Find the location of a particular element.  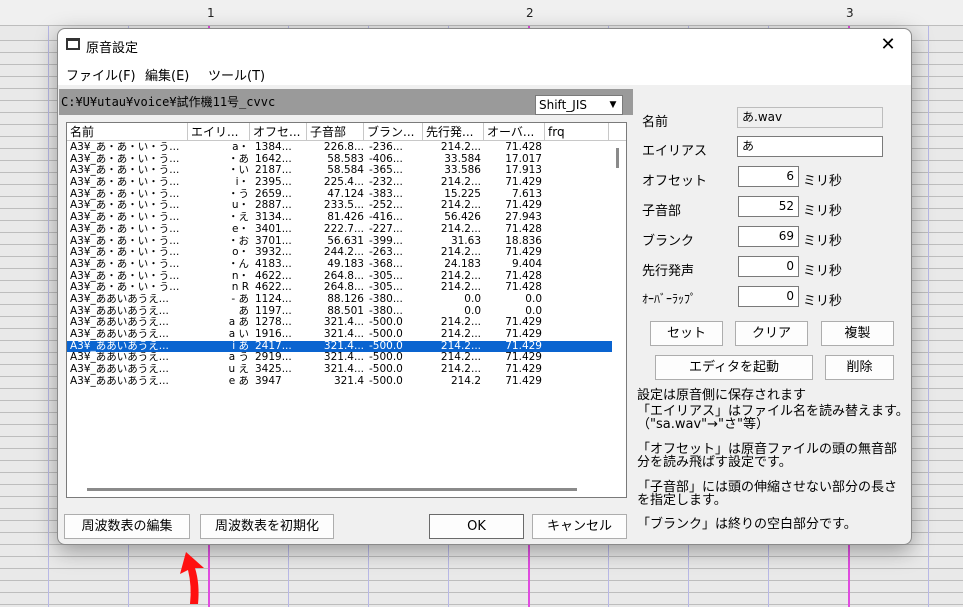

overlap-input: 0 is located at coordinates (768, 296).